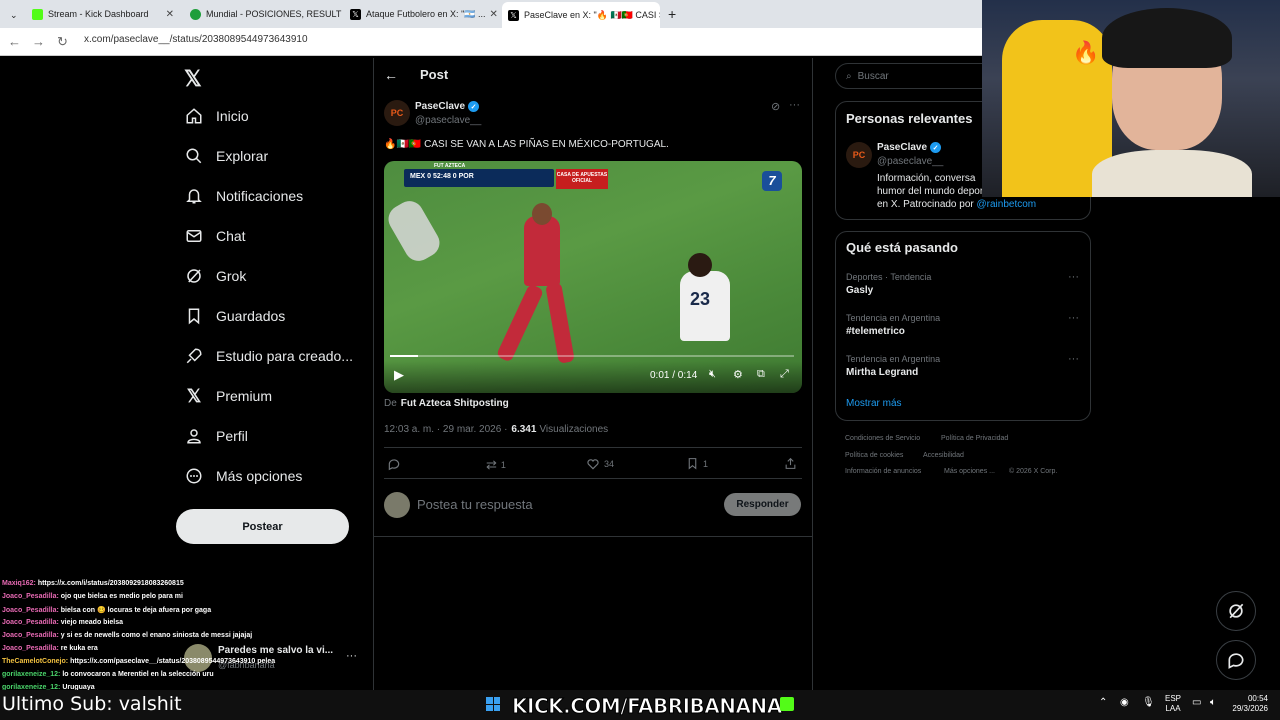 This screenshot has height=720, width=1280. What do you see at coordinates (909, 118) in the screenshot?
I see `relevant-title: Personas relevantes` at bounding box center [909, 118].